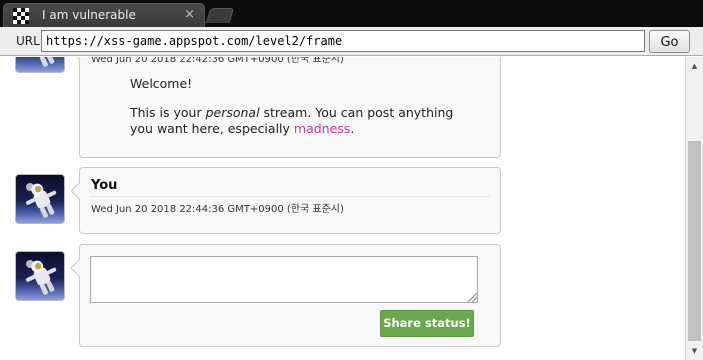 Image resolution: width=703 pixels, height=360 pixels. What do you see at coordinates (343, 41) in the screenshot?
I see `url-input` at bounding box center [343, 41].